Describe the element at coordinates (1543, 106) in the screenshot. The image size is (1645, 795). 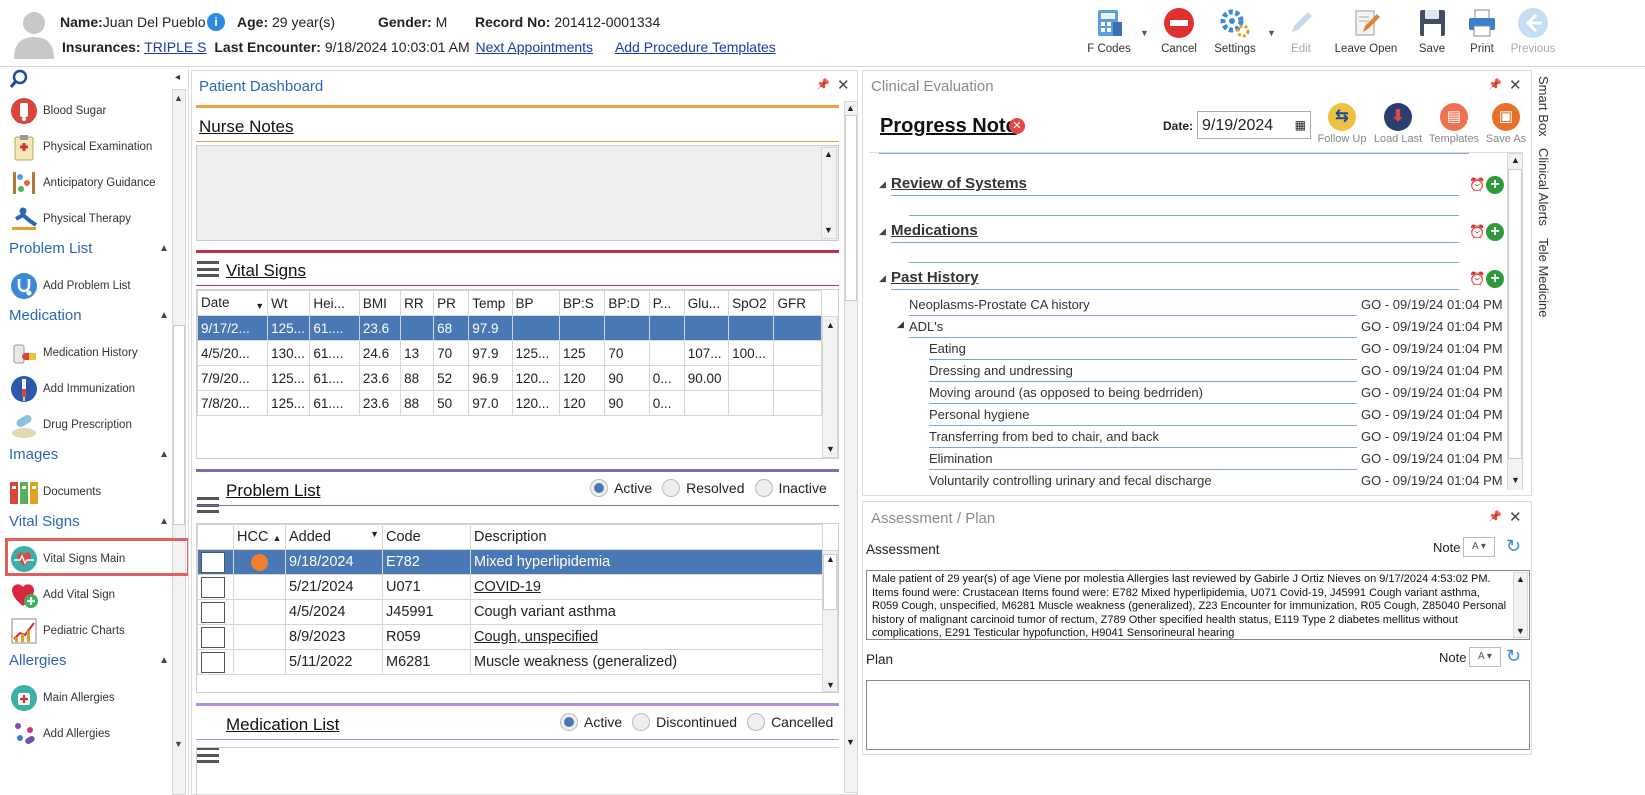
I see `tab-smart-box: Smart Box` at that location.